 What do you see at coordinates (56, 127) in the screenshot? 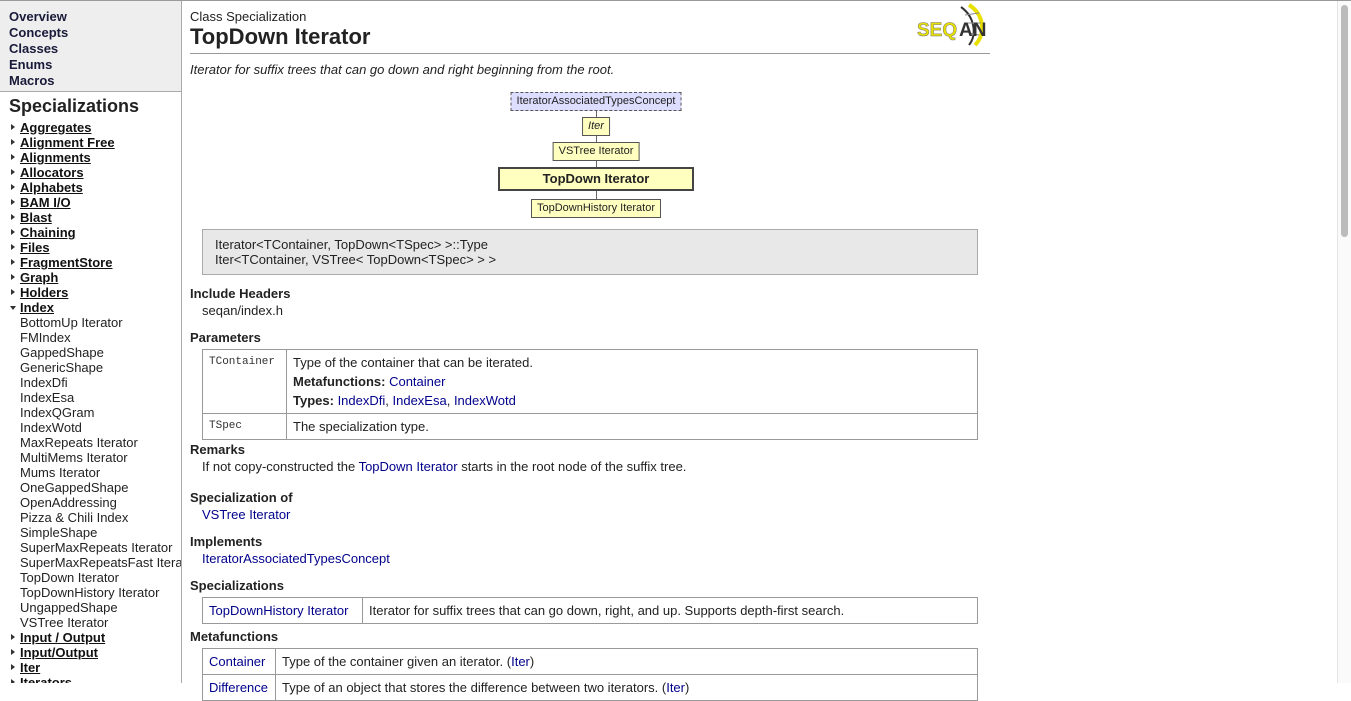
I see `sidebar-group-label: Aggregates` at bounding box center [56, 127].